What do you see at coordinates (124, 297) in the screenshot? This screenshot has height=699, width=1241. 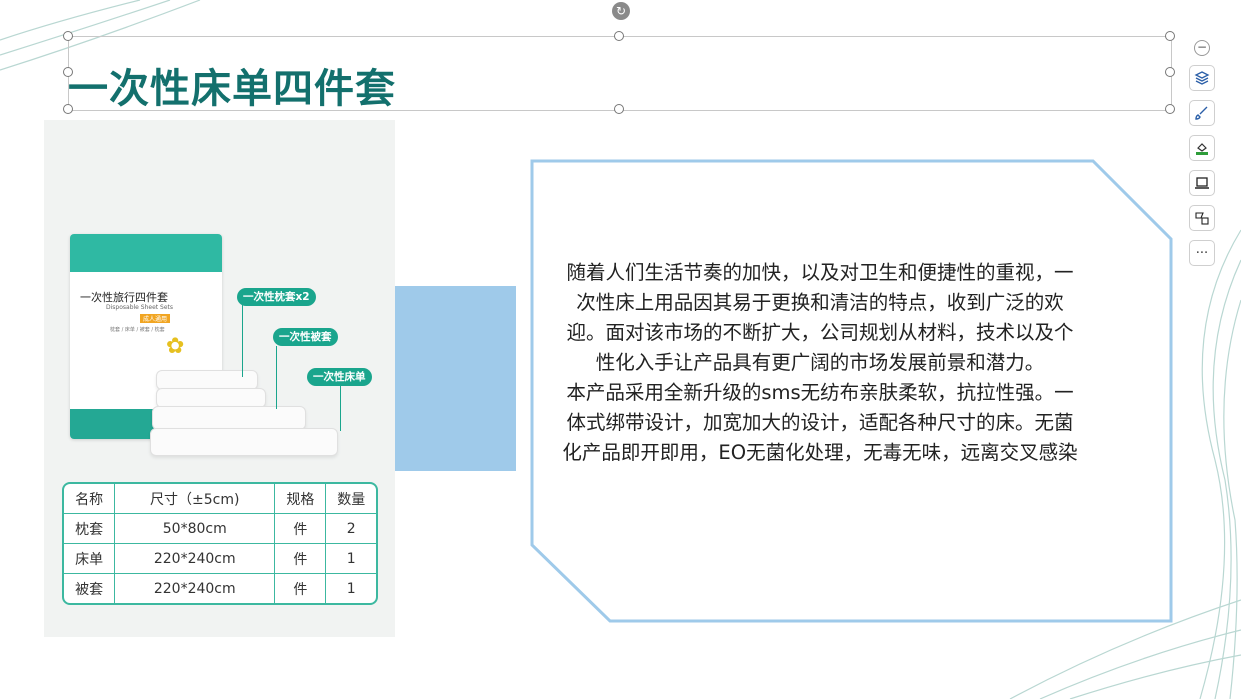 I see `package-name: 一次性旅行四件套` at bounding box center [124, 297].